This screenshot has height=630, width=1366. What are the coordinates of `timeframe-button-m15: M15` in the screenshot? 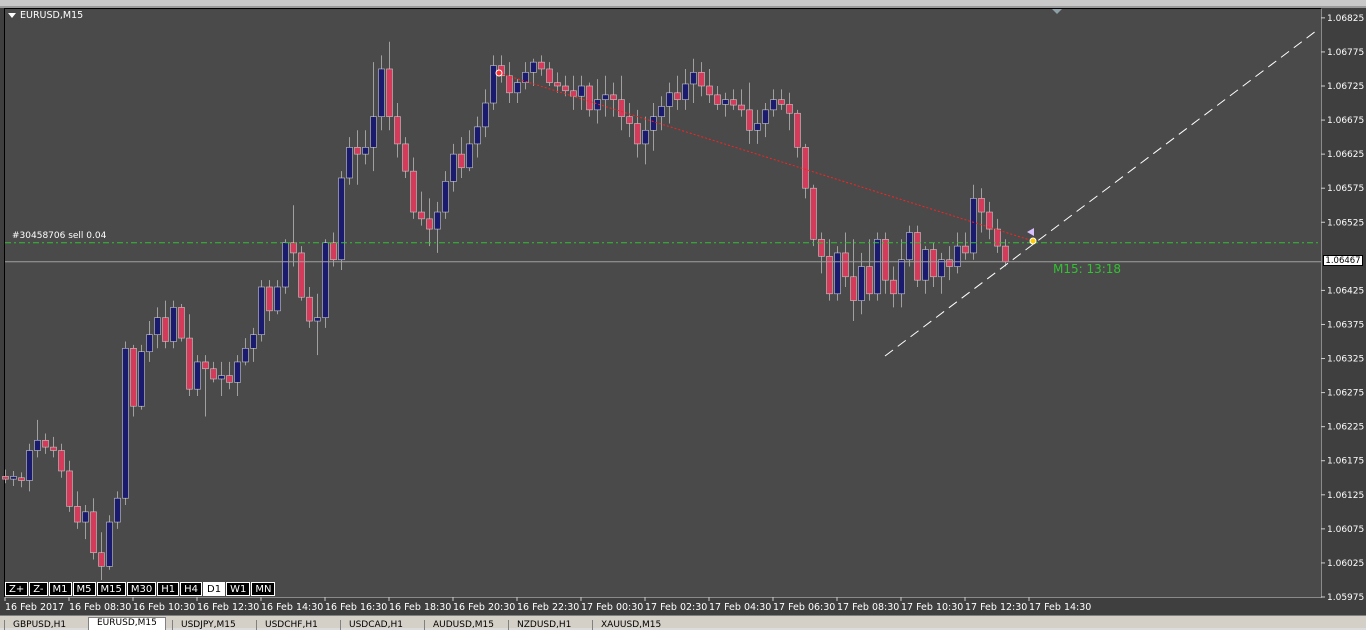 It's located at (111, 589).